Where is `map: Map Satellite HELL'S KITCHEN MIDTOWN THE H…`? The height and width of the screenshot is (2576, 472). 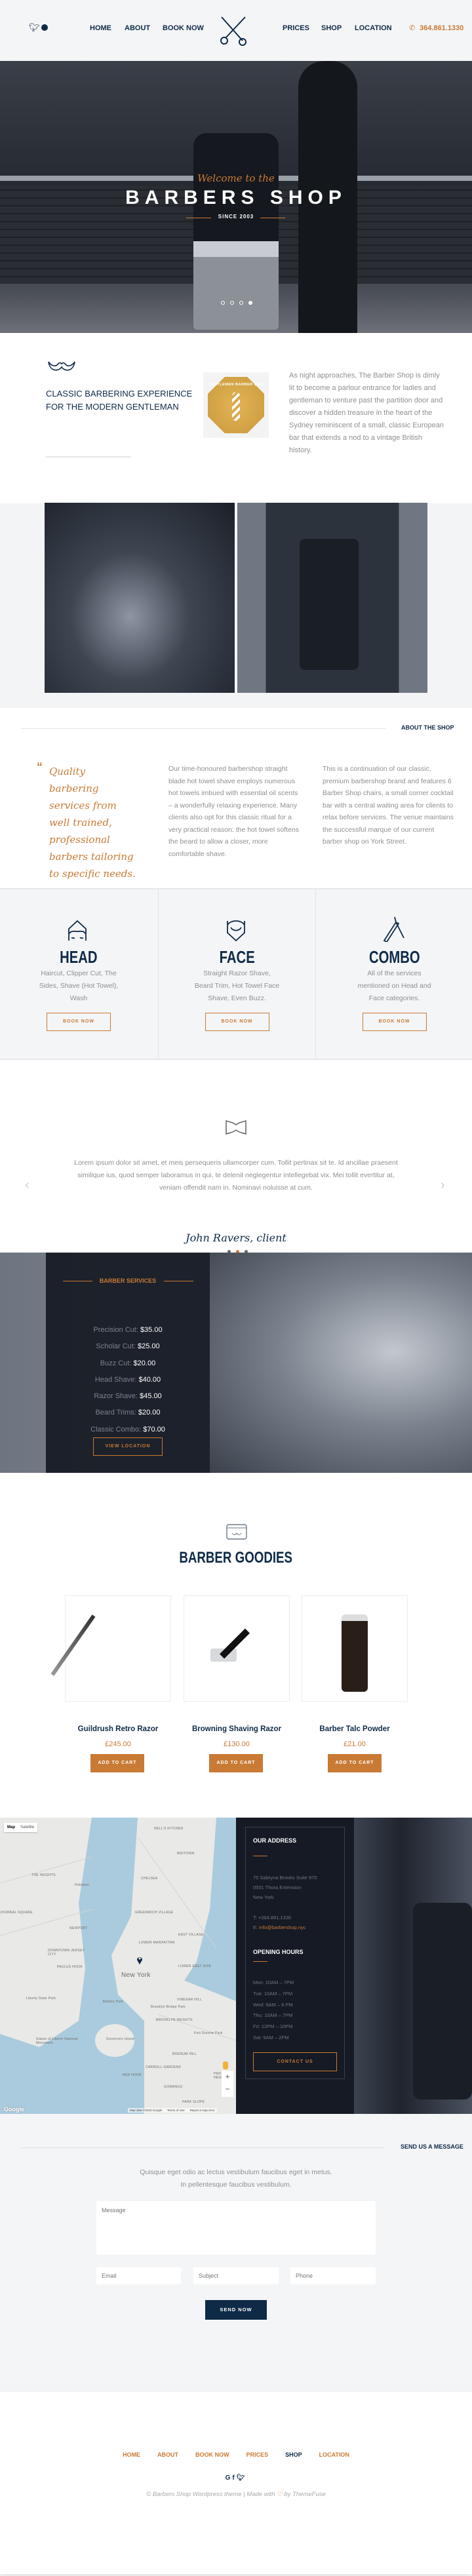
map: Map Satellite HELL'S KITCHEN MIDTOWN THE H… is located at coordinates (118, 1966).